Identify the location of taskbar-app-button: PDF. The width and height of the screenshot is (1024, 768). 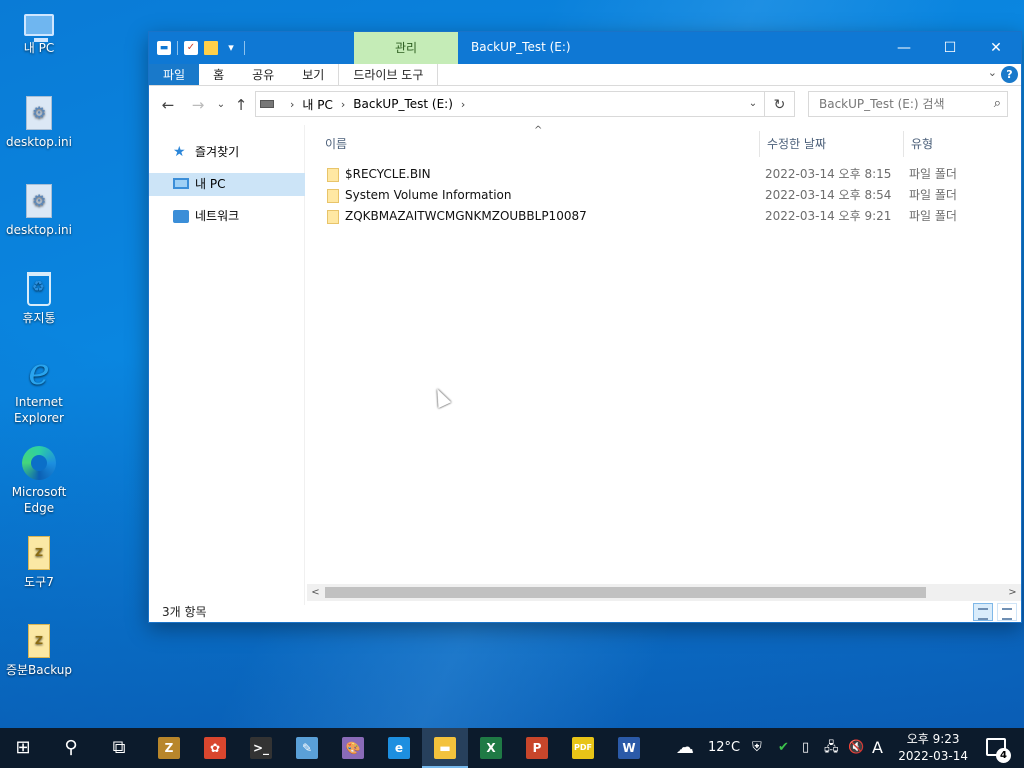
(583, 748).